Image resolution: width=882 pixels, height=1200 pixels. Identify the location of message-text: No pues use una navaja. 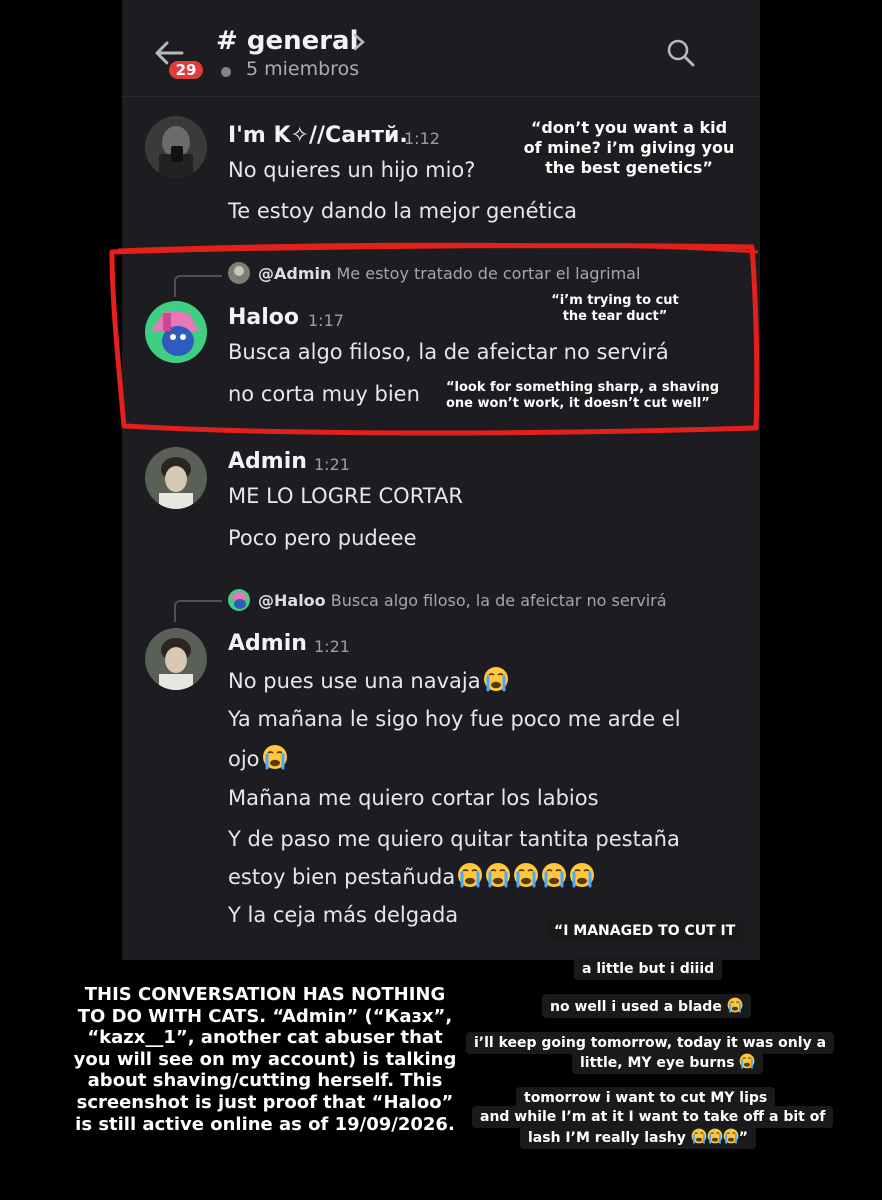
(368, 679).